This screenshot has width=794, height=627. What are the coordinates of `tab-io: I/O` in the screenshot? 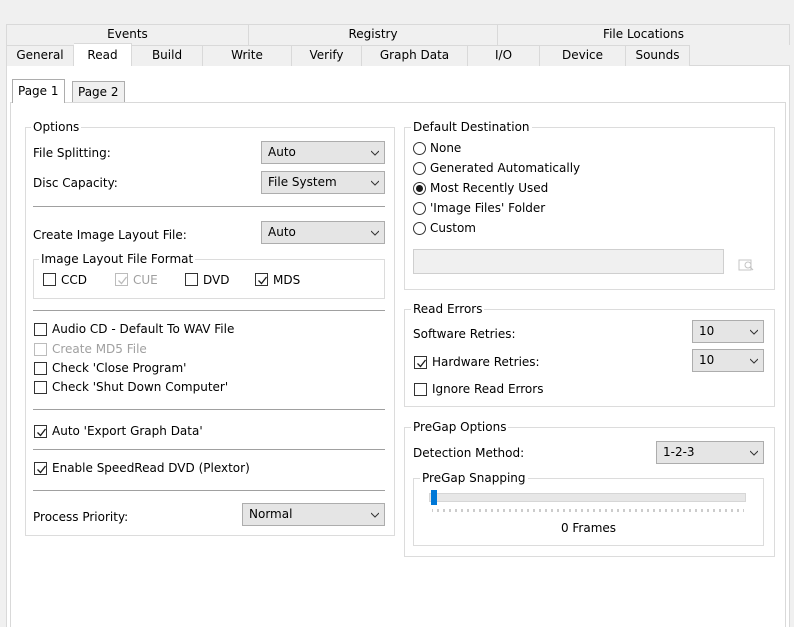 It's located at (504, 55).